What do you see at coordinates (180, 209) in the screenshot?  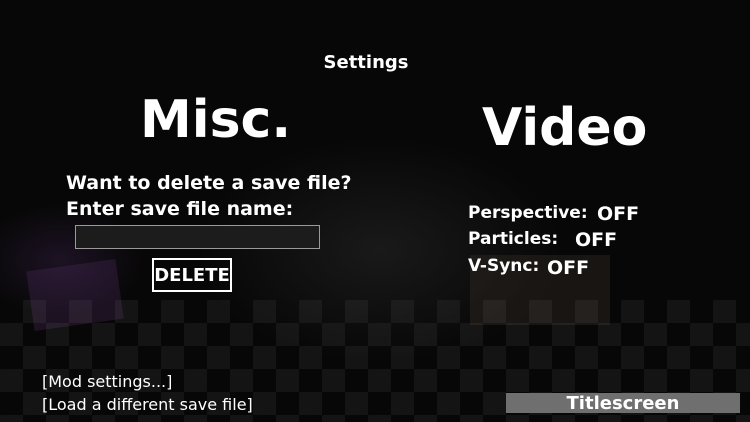 I see `enter-save-name-label: Enter save file name:` at bounding box center [180, 209].